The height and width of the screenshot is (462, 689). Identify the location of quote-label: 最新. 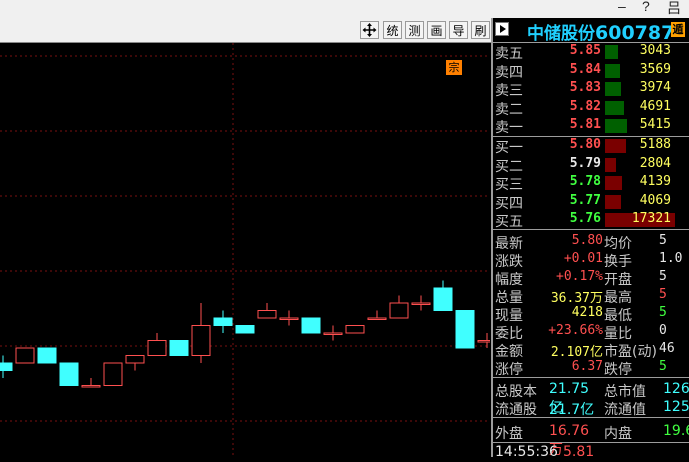
(509, 244).